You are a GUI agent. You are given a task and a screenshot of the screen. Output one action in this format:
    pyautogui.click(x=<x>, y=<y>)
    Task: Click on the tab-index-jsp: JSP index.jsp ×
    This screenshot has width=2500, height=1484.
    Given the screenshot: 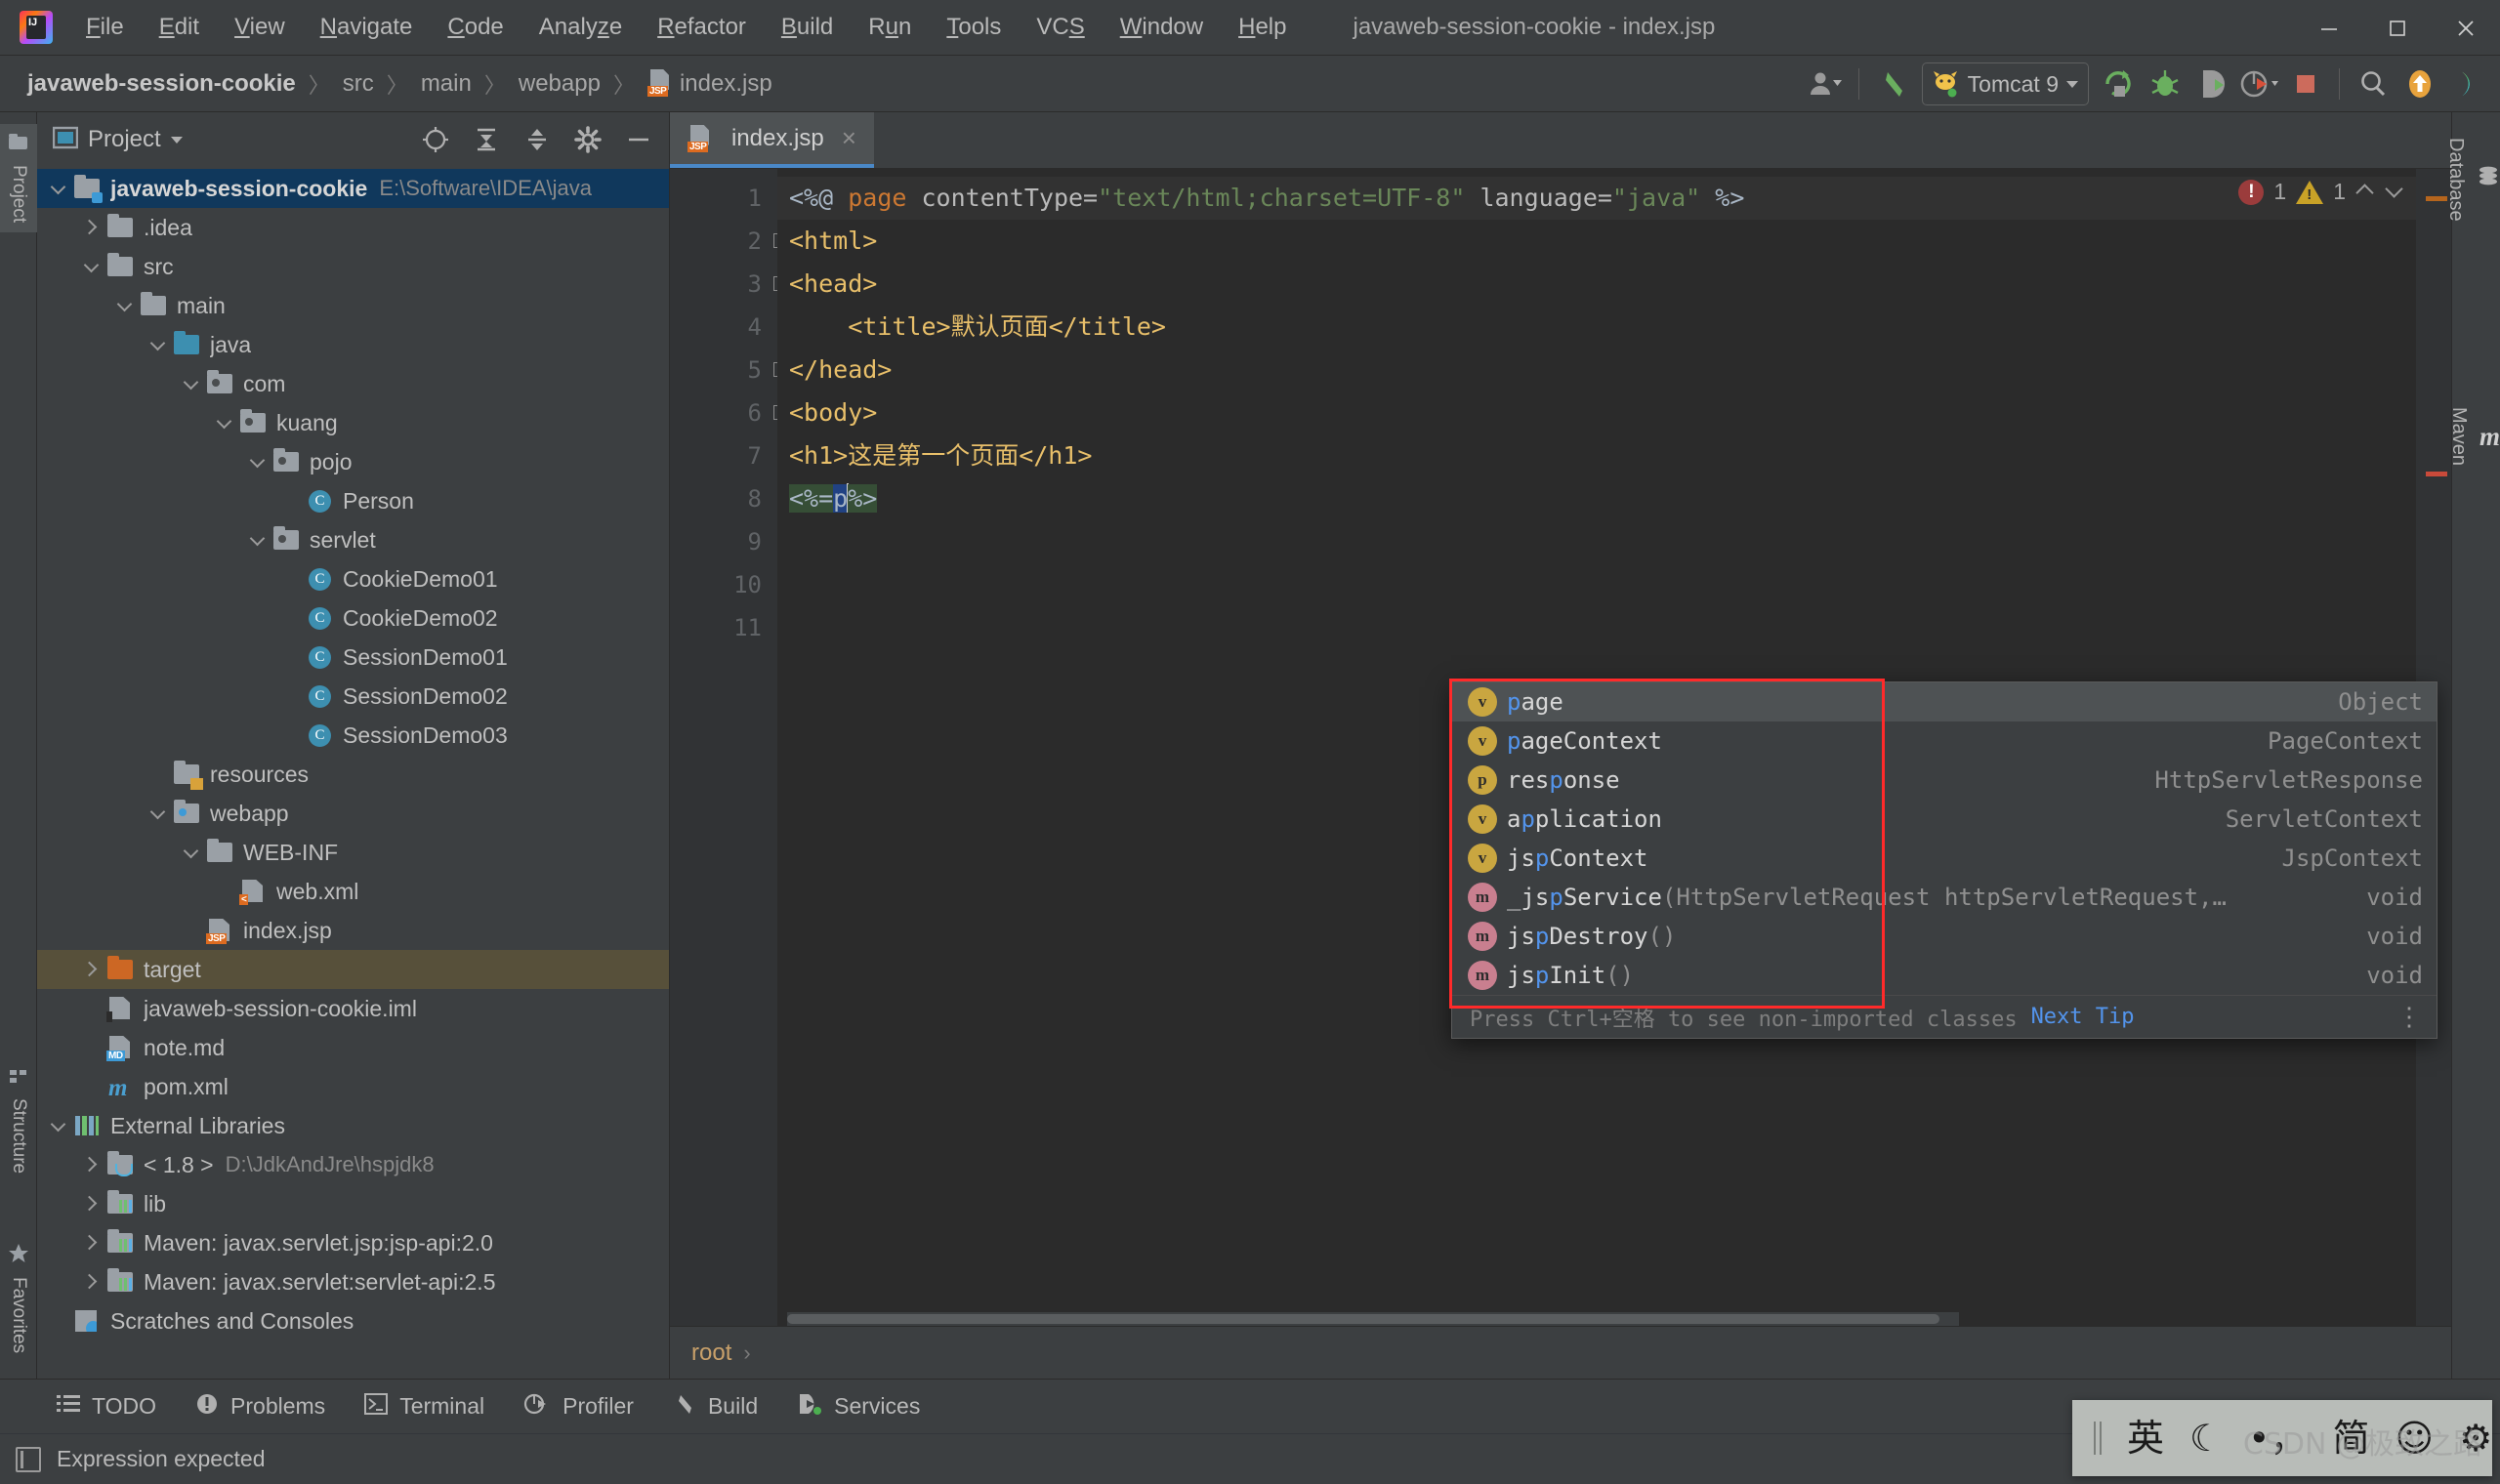 What is the action you would take?
    pyautogui.click(x=772, y=140)
    